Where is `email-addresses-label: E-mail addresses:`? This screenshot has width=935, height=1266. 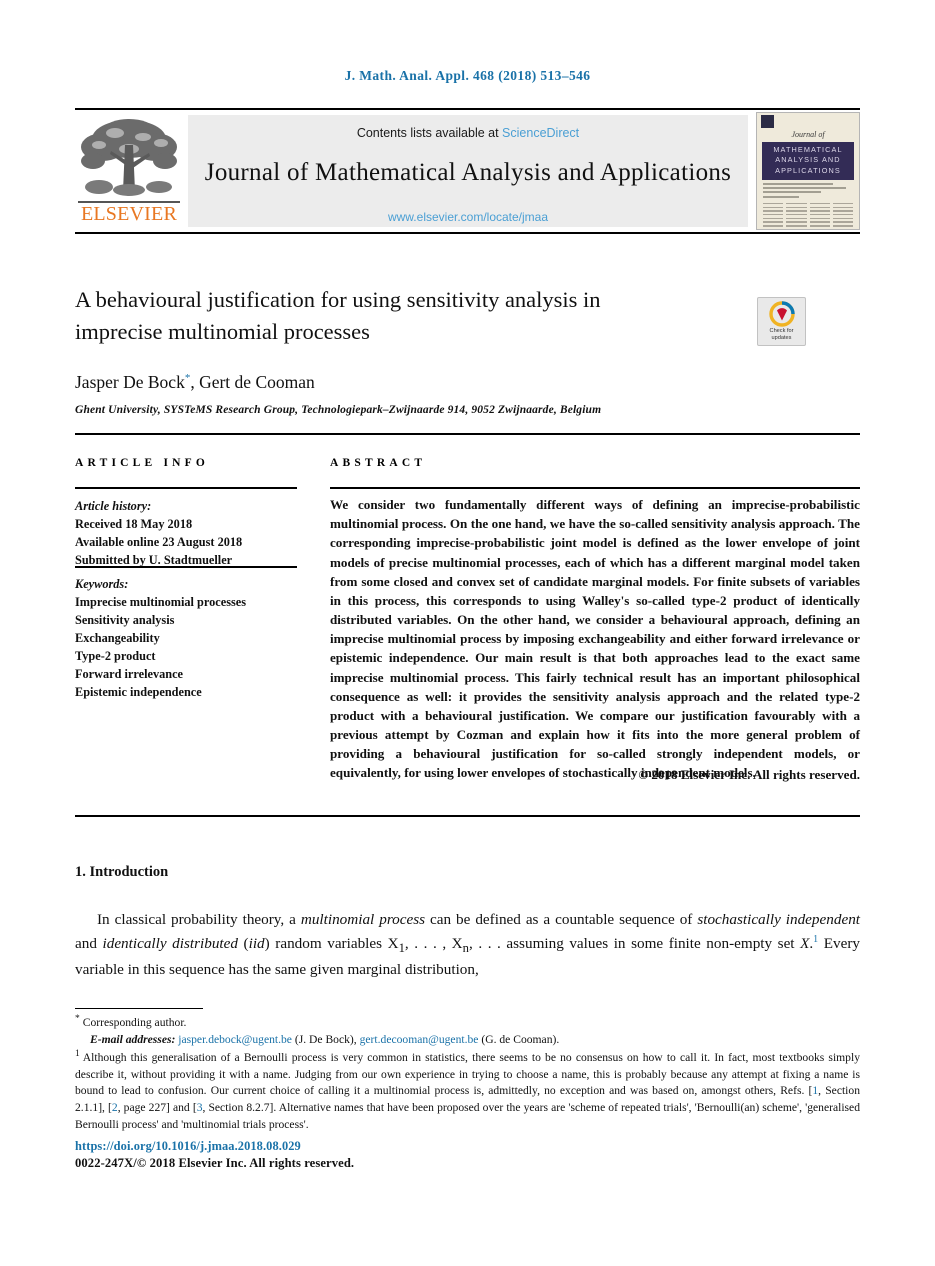 email-addresses-label: E-mail addresses: is located at coordinates (133, 1039).